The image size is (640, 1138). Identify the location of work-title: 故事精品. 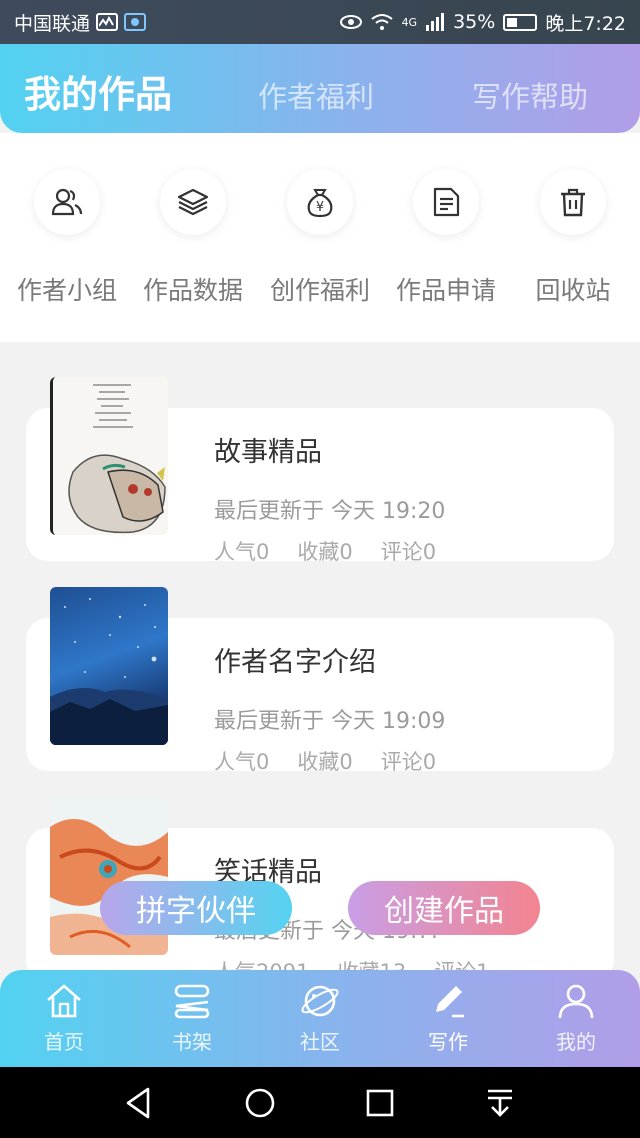
(268, 452).